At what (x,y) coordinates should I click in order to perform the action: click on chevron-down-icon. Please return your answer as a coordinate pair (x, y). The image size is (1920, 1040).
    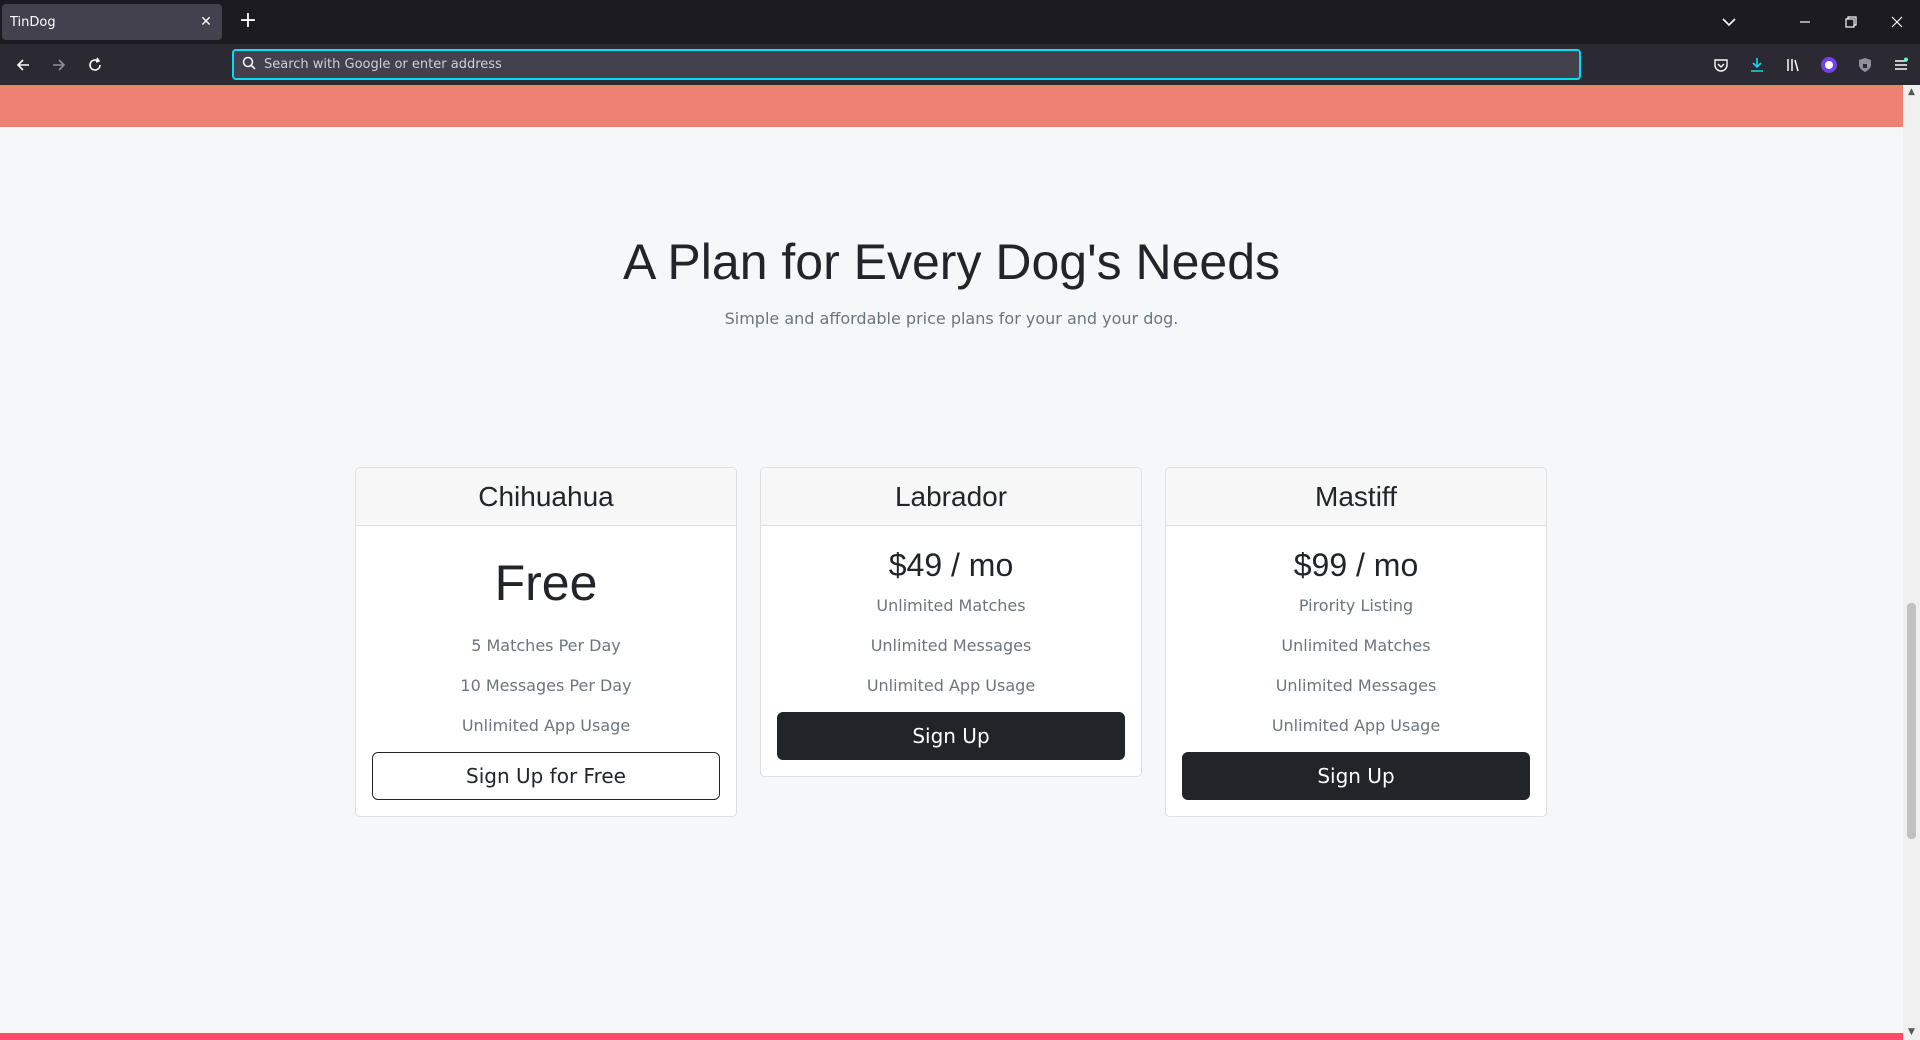
    Looking at the image, I should click on (1729, 22).